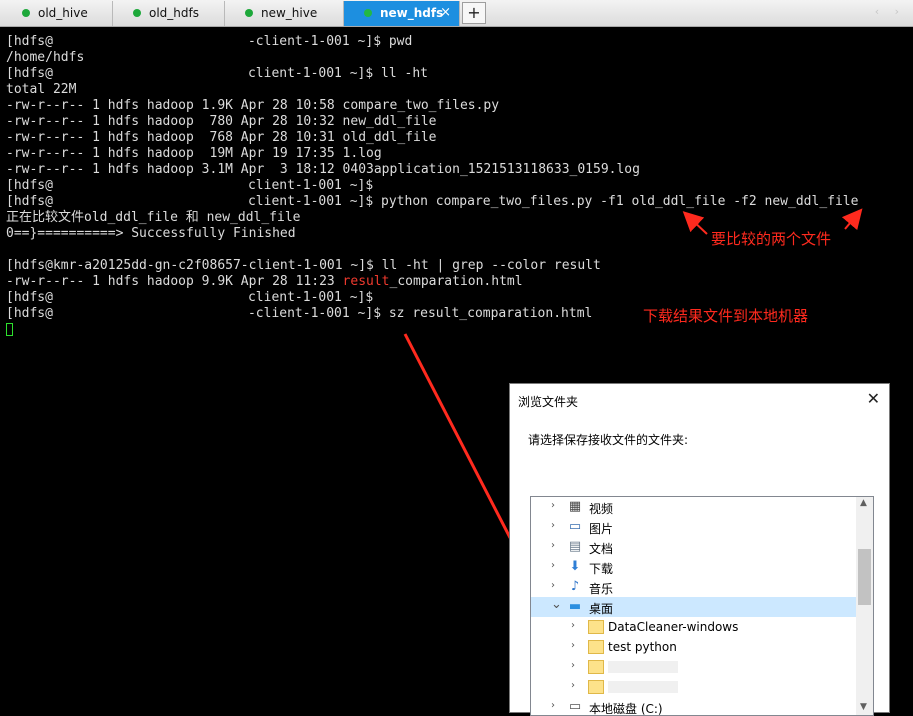  What do you see at coordinates (626, 709) in the screenshot?
I see `tree-item-label: 本地磁盘 (C:)` at bounding box center [626, 709].